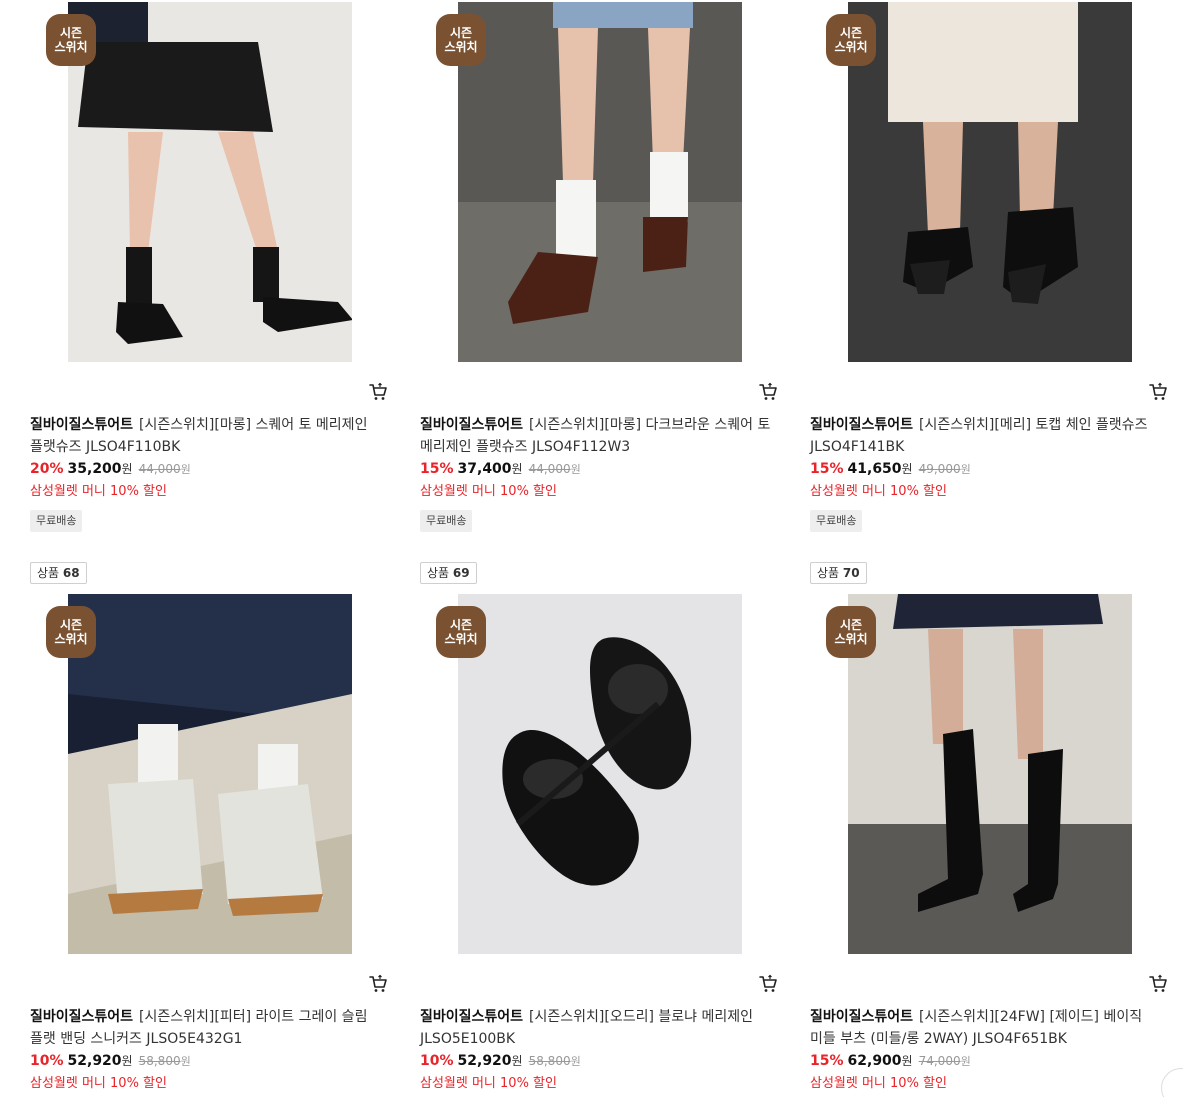  I want to click on rank-number: 70, so click(851, 573).